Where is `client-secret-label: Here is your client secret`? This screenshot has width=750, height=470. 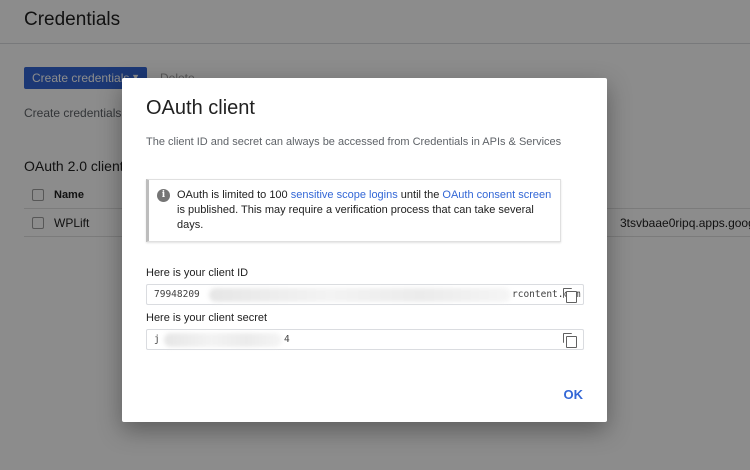 client-secret-label: Here is your client secret is located at coordinates (207, 318).